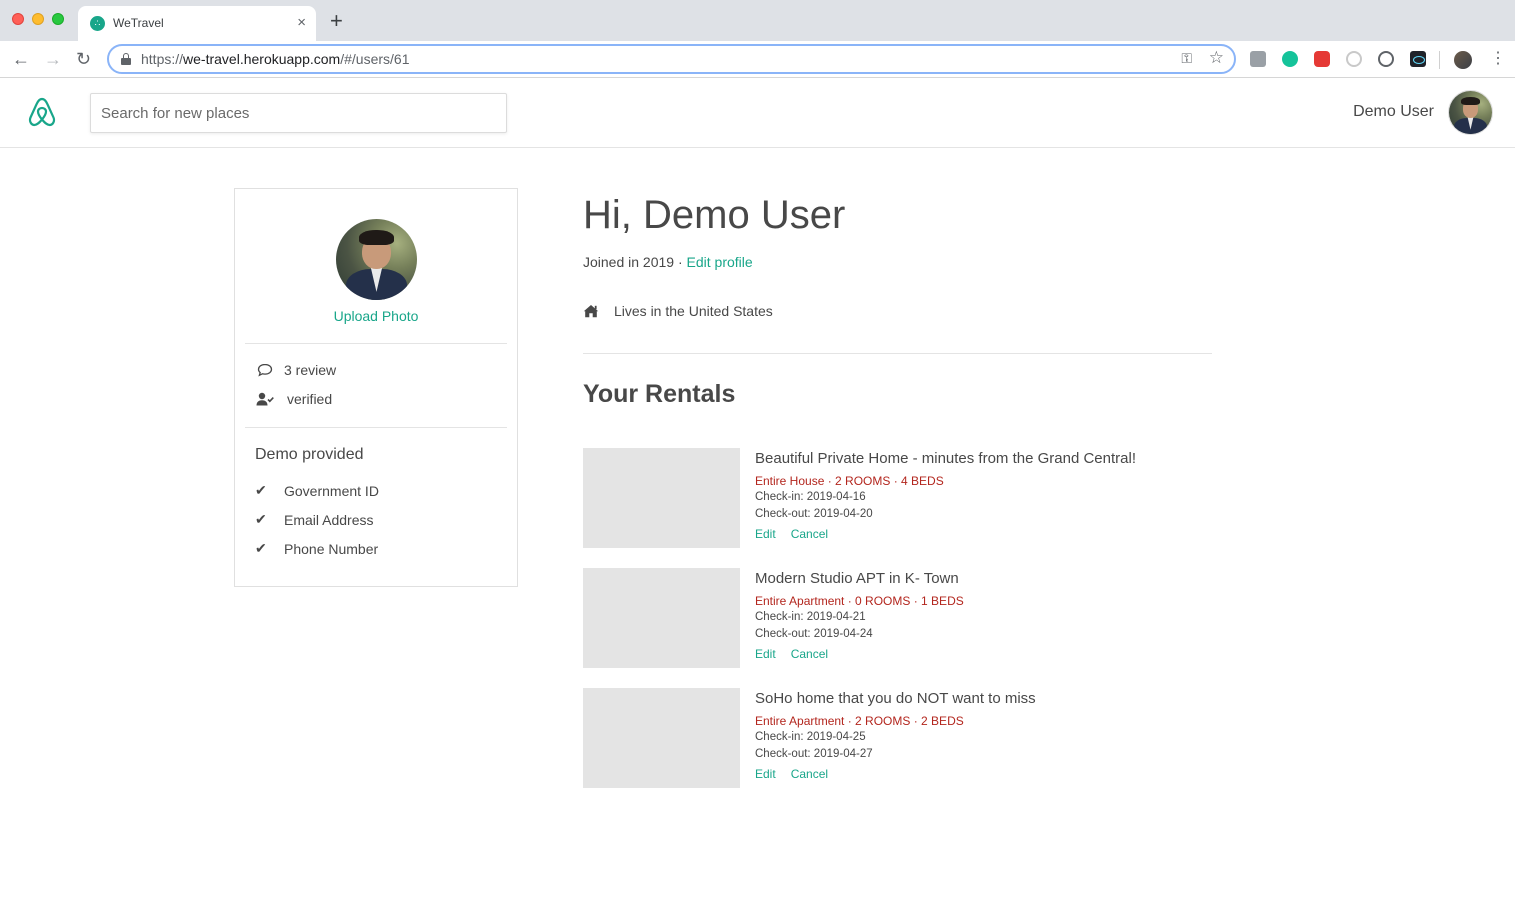 The height and width of the screenshot is (924, 1515). What do you see at coordinates (1322, 59) in the screenshot?
I see `youtube-icon` at bounding box center [1322, 59].